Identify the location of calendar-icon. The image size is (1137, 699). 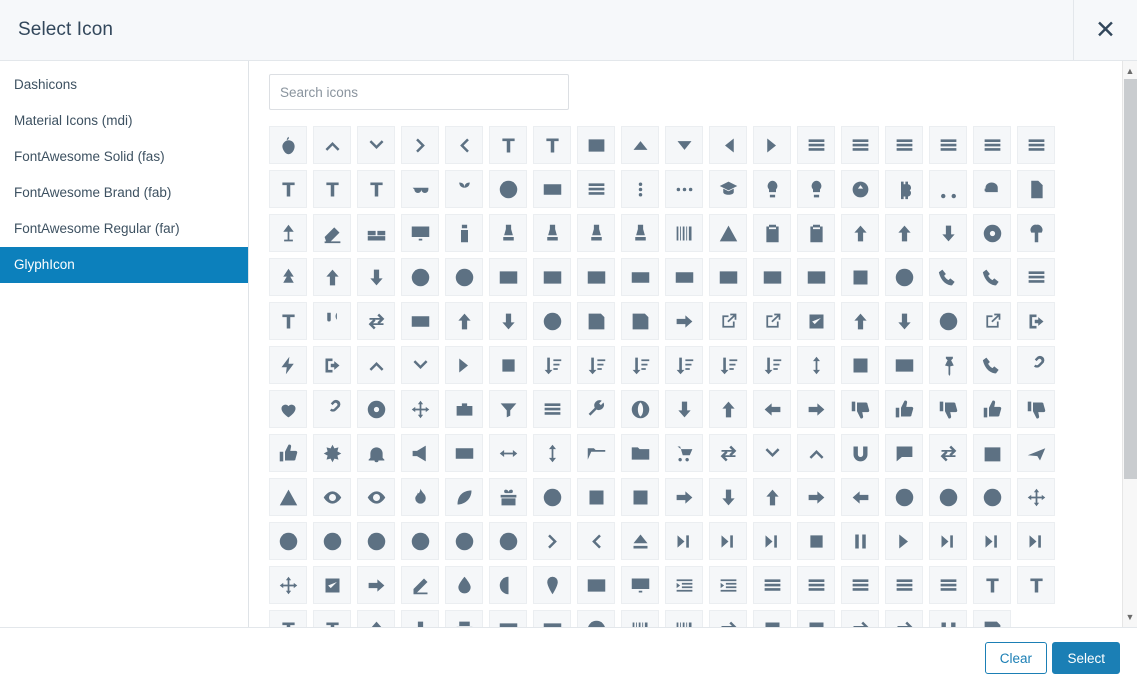
(992, 453).